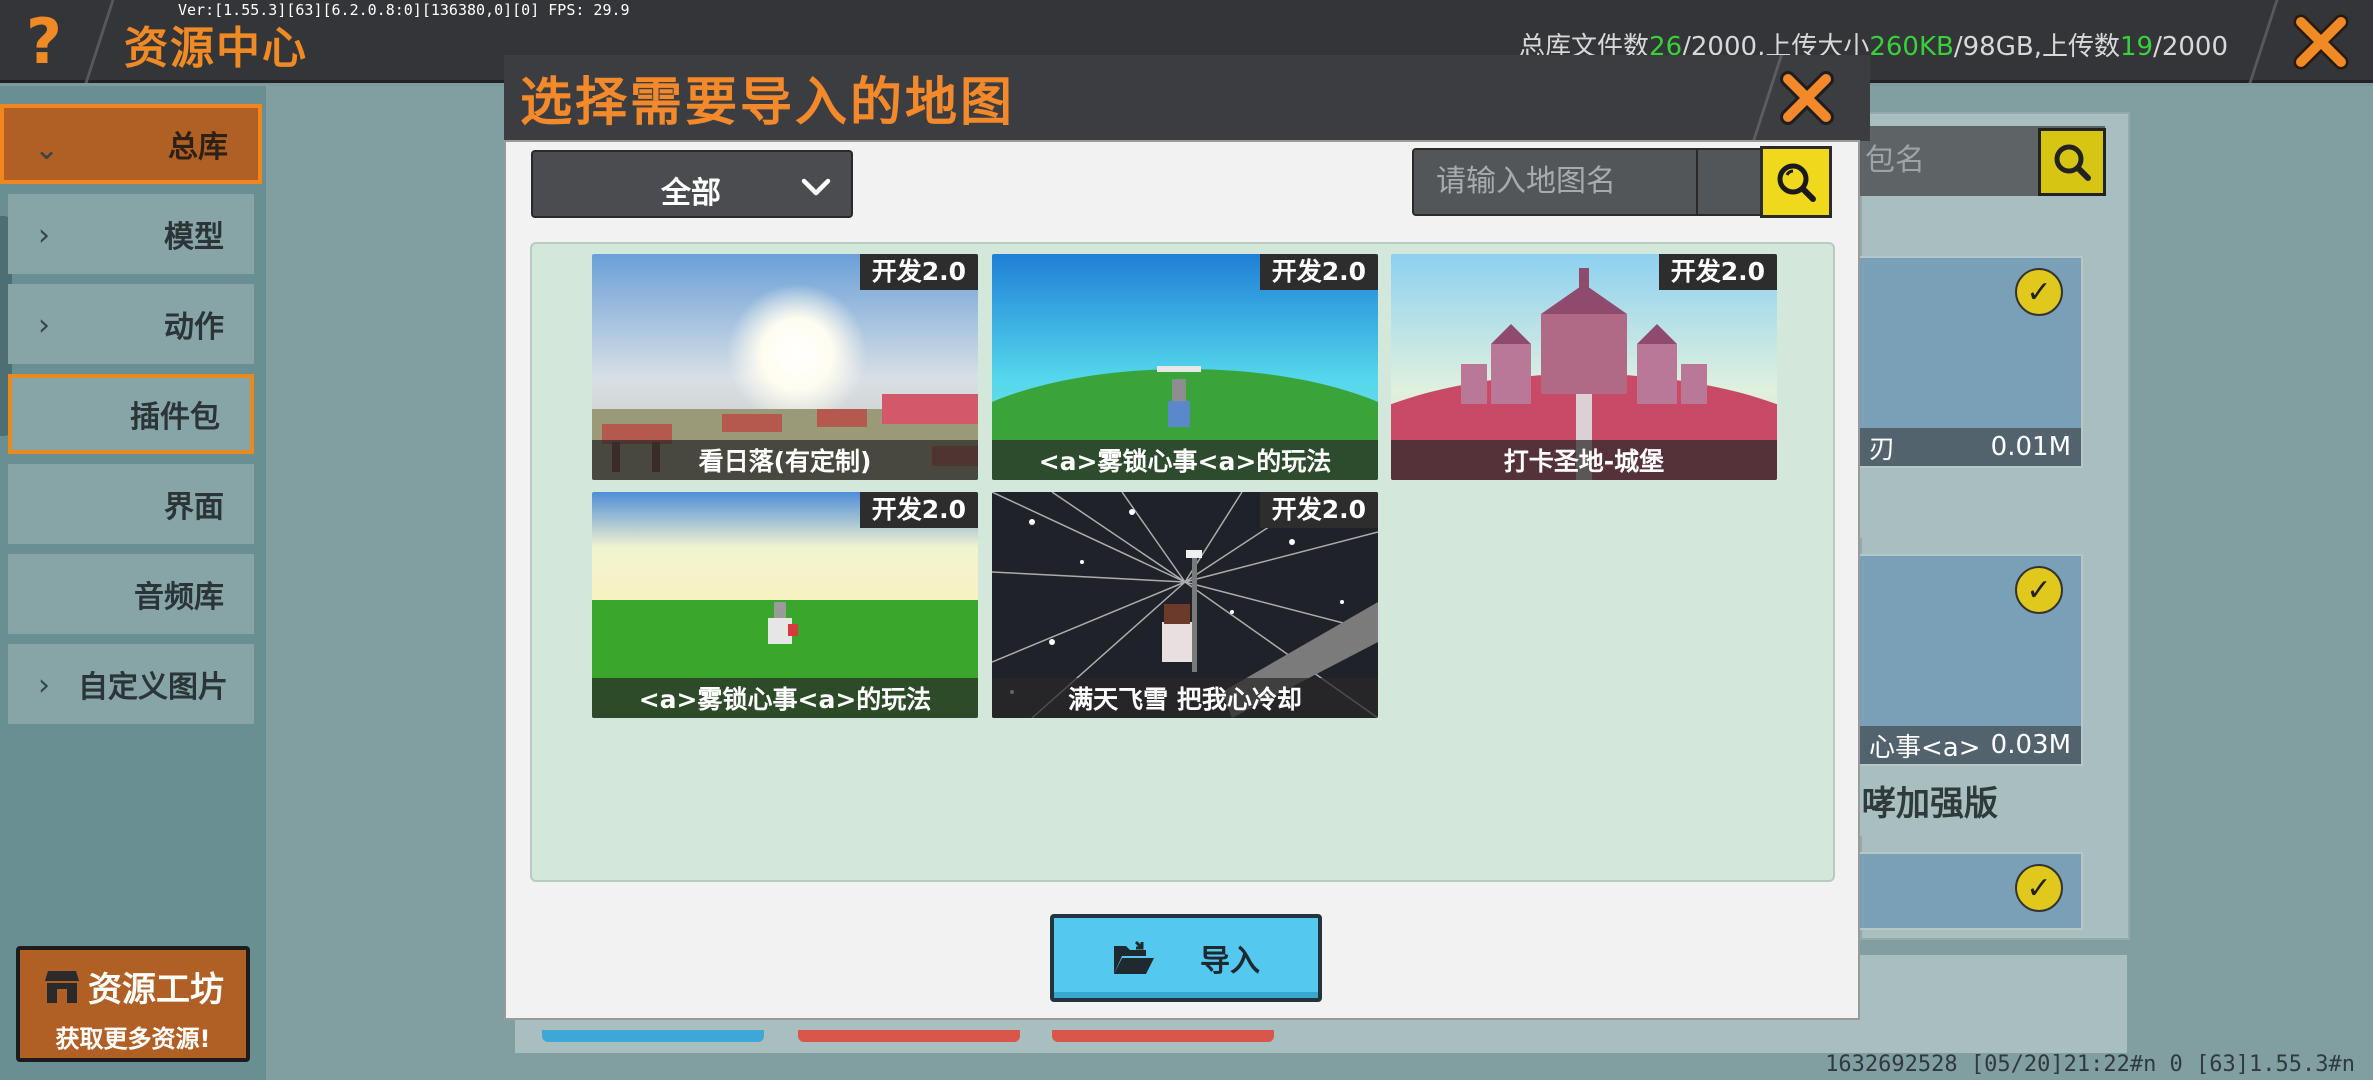 The width and height of the screenshot is (2373, 1080). Describe the element at coordinates (131, 504) in the screenshot. I see `sidebar-item-ui: 界面` at that location.